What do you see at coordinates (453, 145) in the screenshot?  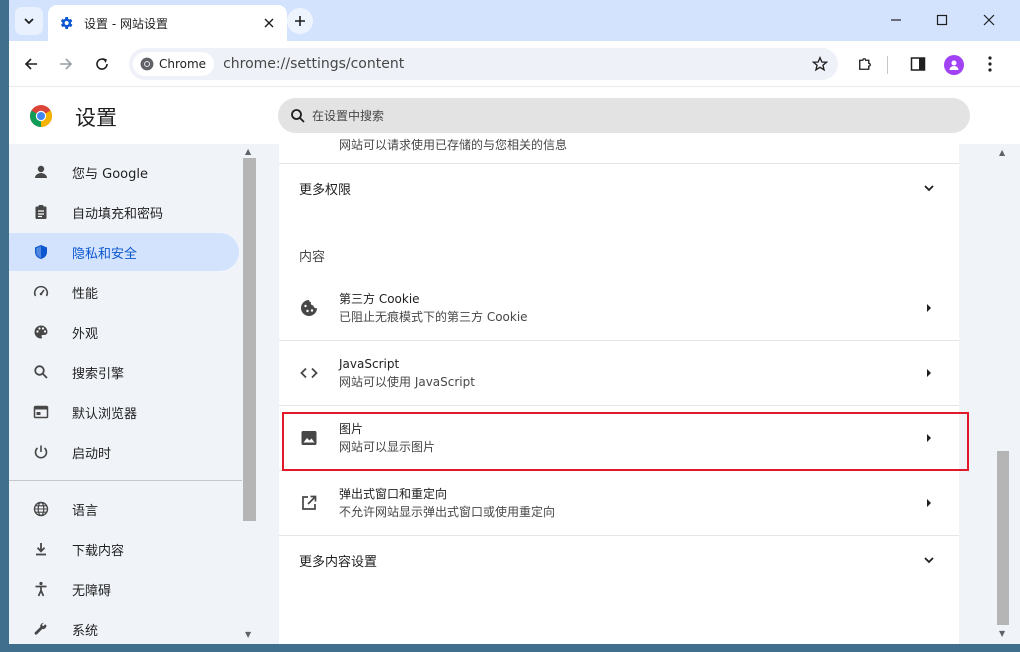 I see `cutoff-text: 网站可以请求使用已存储的与您相关的信息` at bounding box center [453, 145].